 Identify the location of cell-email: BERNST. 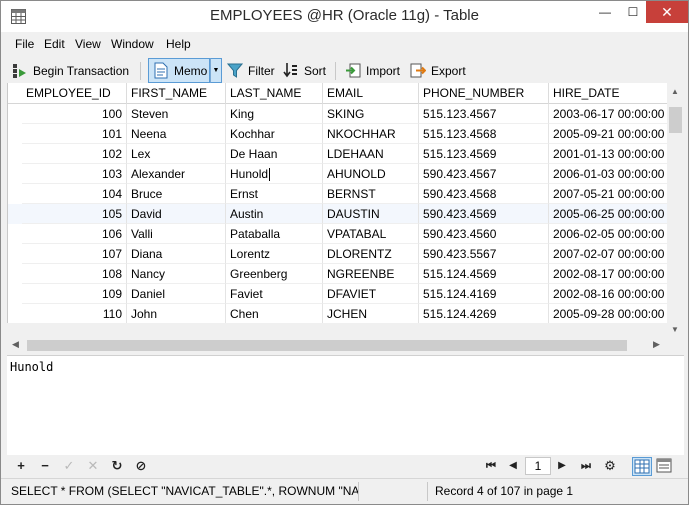
(371, 194).